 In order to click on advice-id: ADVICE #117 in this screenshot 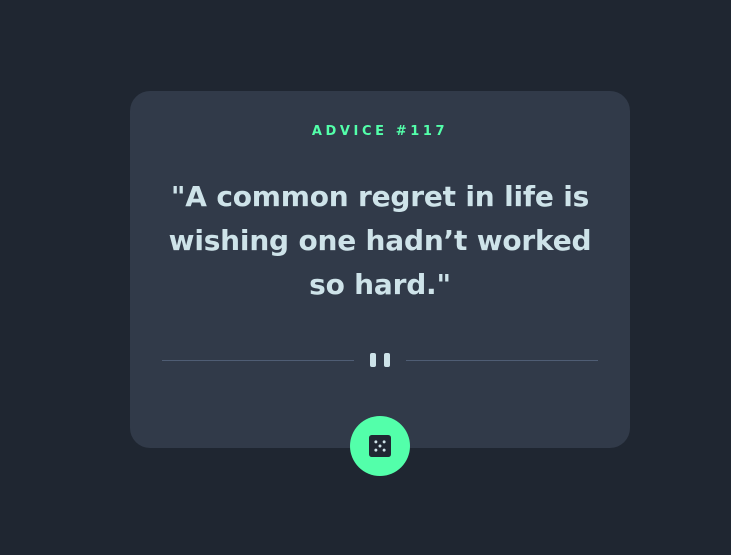, I will do `click(380, 131)`.